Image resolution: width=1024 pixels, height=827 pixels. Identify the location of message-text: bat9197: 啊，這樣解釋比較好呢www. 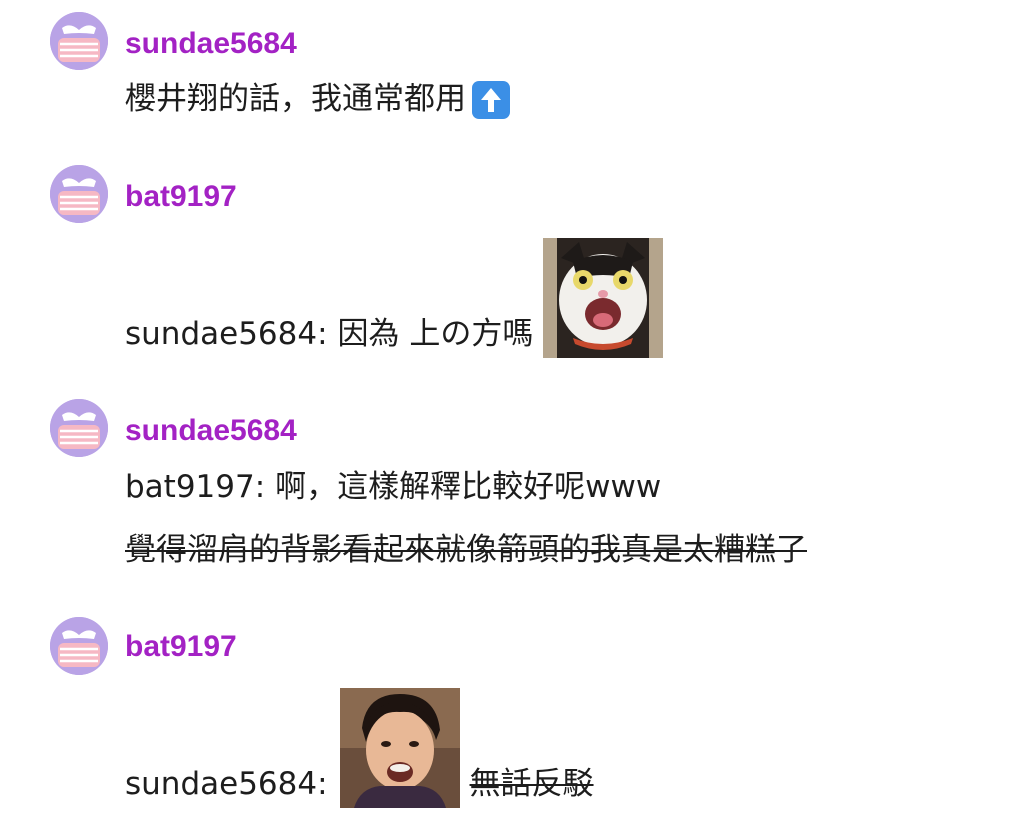
(393, 487).